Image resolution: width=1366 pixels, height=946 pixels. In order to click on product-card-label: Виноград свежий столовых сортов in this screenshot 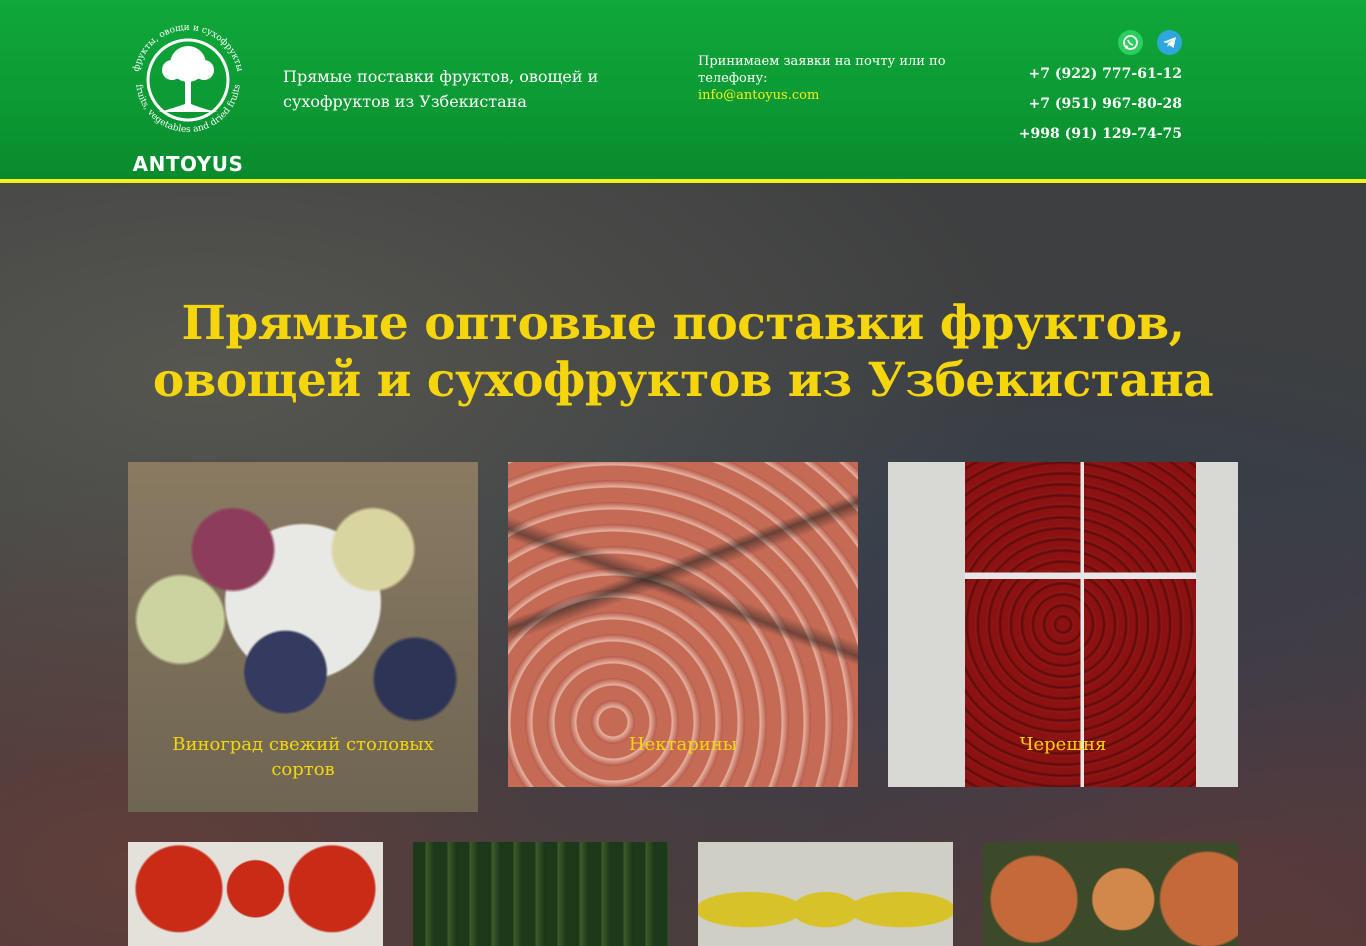, I will do `click(303, 757)`.